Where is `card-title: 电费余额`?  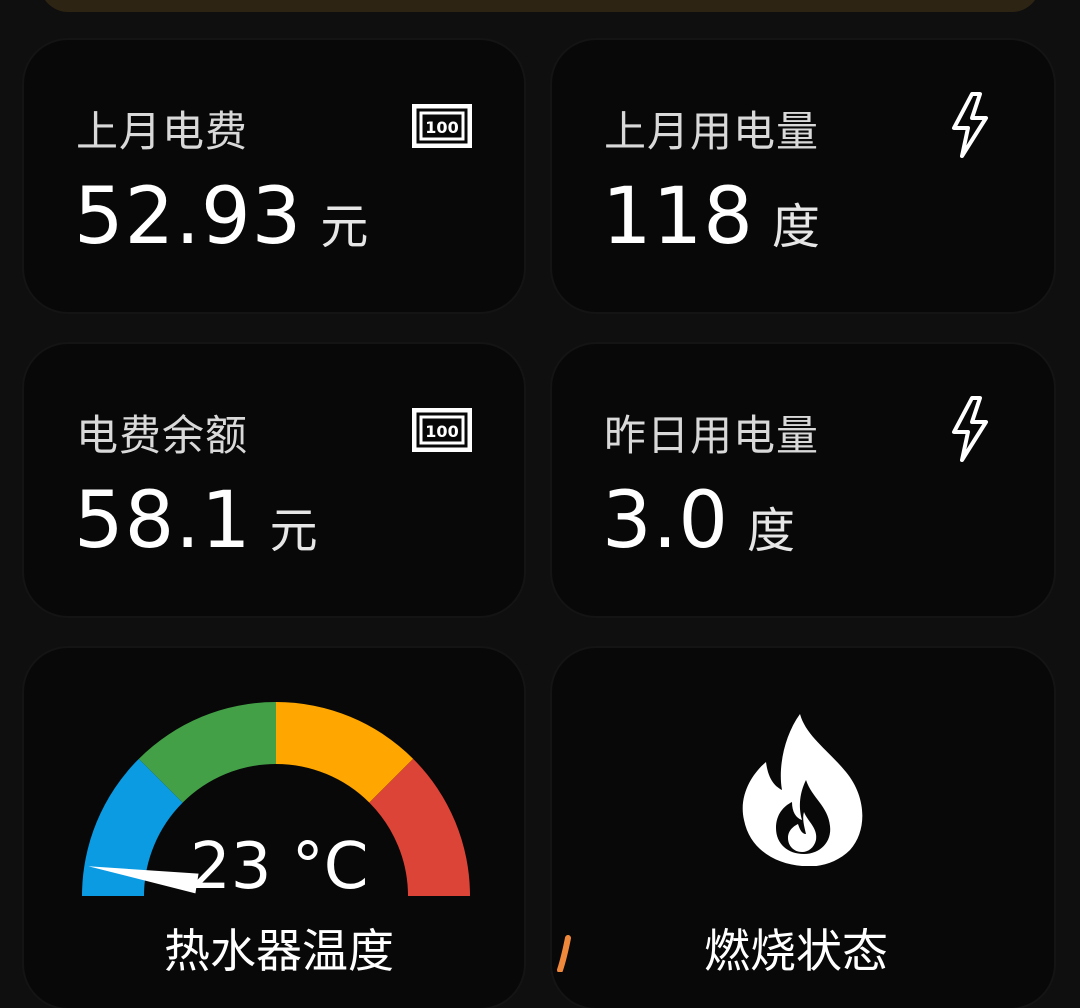
card-title: 电费余额 is located at coordinates (162, 435).